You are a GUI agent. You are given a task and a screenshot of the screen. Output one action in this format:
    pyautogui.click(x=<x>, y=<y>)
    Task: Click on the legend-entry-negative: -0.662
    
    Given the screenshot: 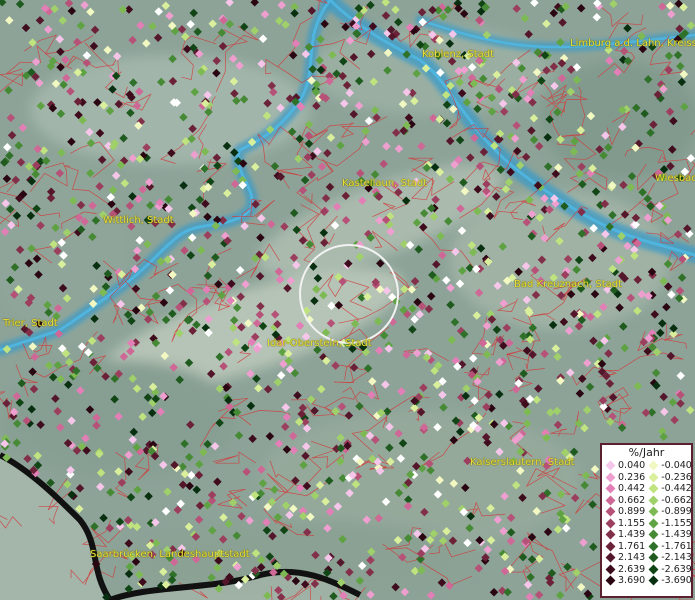 What is the action you would take?
    pyautogui.click(x=668, y=500)
    